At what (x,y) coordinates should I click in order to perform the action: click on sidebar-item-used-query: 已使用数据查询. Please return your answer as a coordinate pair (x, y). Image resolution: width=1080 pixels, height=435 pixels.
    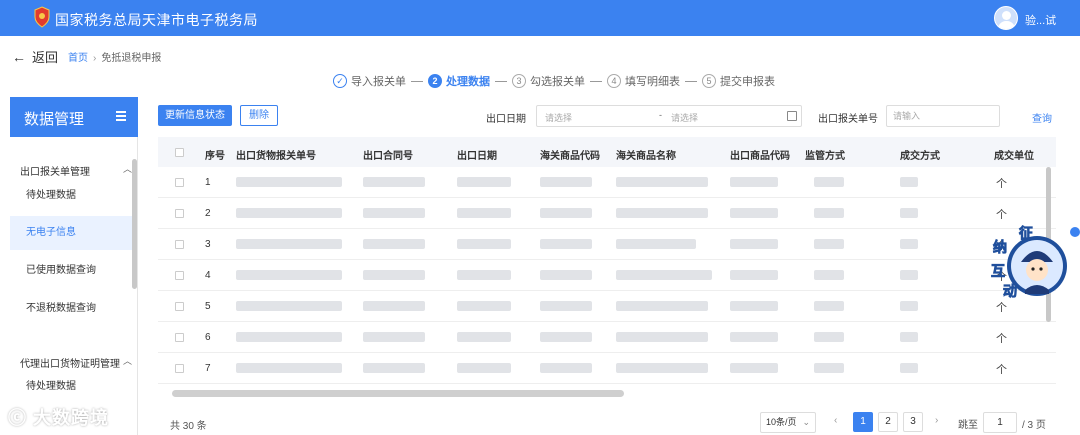
    Looking at the image, I should click on (71, 271).